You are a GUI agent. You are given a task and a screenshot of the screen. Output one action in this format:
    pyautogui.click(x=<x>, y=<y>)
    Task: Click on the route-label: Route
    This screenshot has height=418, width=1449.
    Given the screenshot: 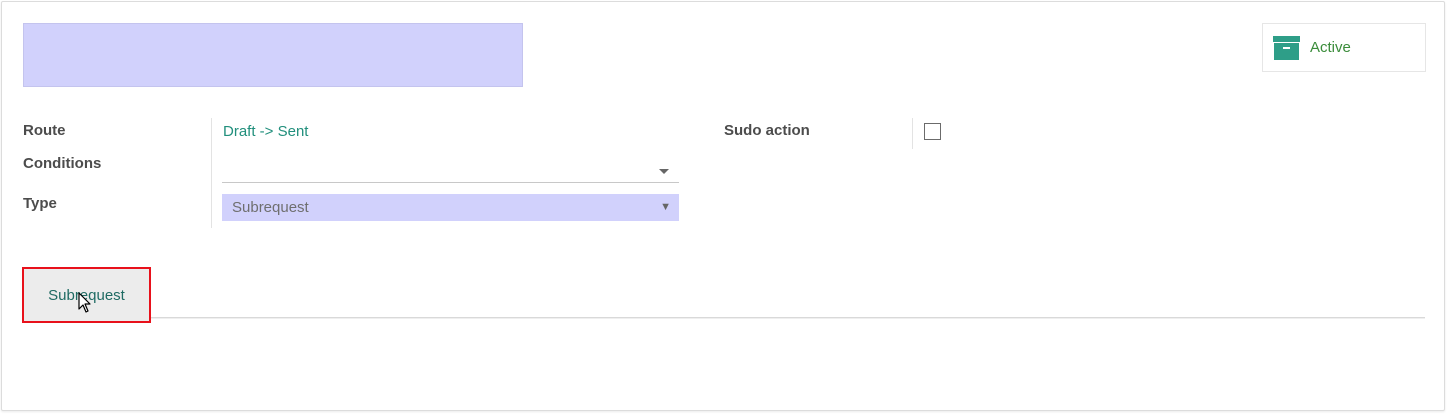 What is the action you would take?
    pyautogui.click(x=44, y=130)
    